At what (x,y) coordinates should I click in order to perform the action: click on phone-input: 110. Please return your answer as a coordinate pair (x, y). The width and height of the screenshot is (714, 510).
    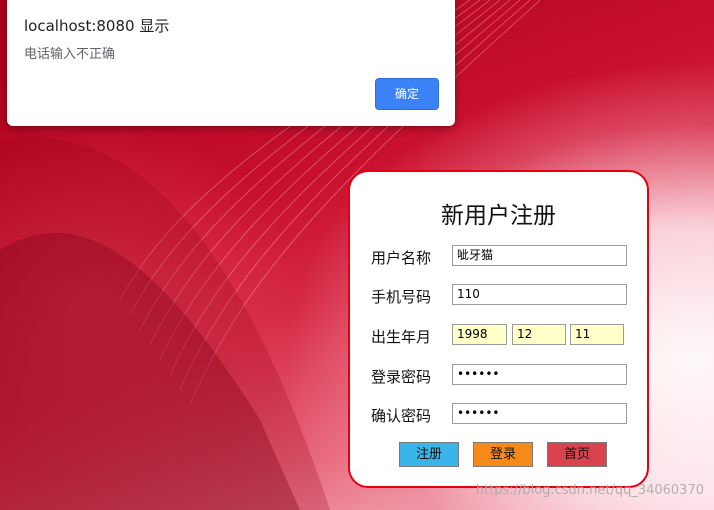
    Looking at the image, I should click on (539, 294).